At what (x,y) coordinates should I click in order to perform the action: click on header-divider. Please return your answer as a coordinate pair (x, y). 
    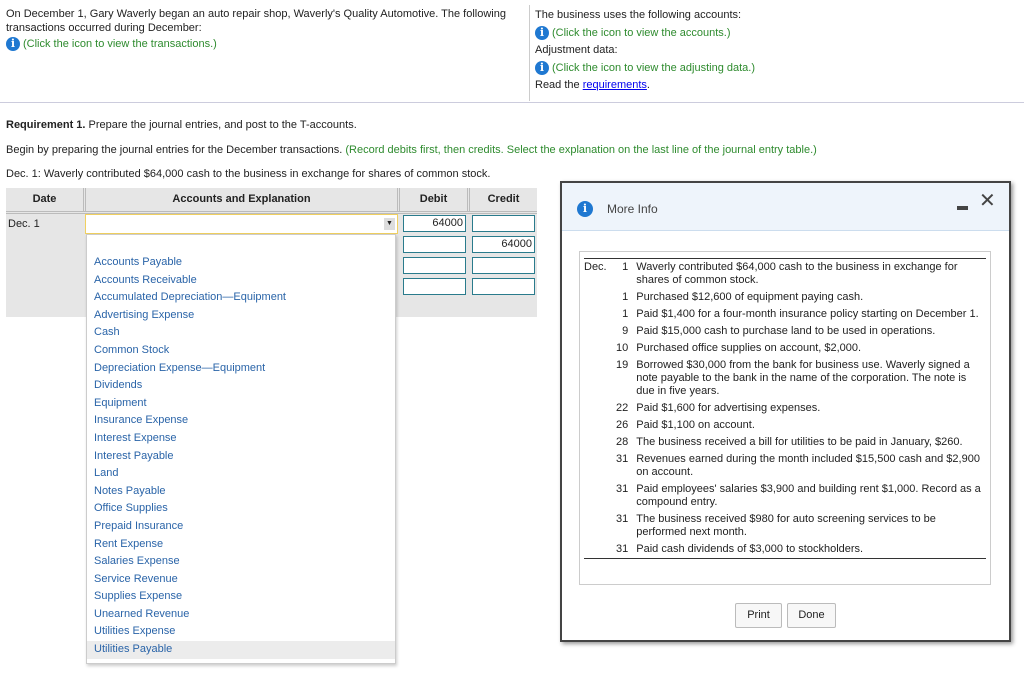
    Looking at the image, I should click on (512, 102).